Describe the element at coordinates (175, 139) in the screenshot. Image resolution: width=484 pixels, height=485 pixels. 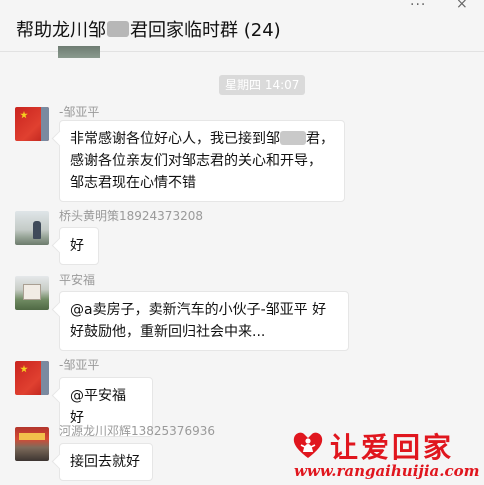
I see `message-text: 非常感谢各位好心人，我已接到邹` at that location.